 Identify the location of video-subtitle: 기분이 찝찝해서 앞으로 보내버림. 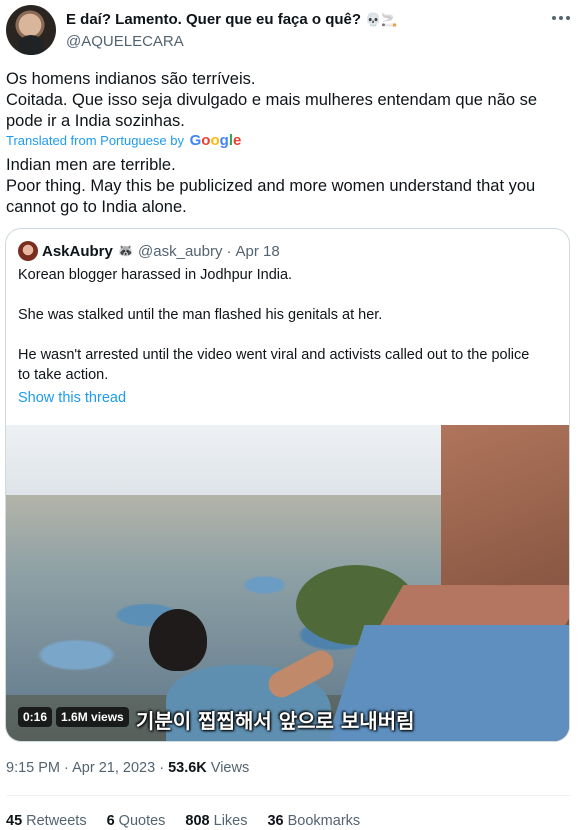
(275, 721).